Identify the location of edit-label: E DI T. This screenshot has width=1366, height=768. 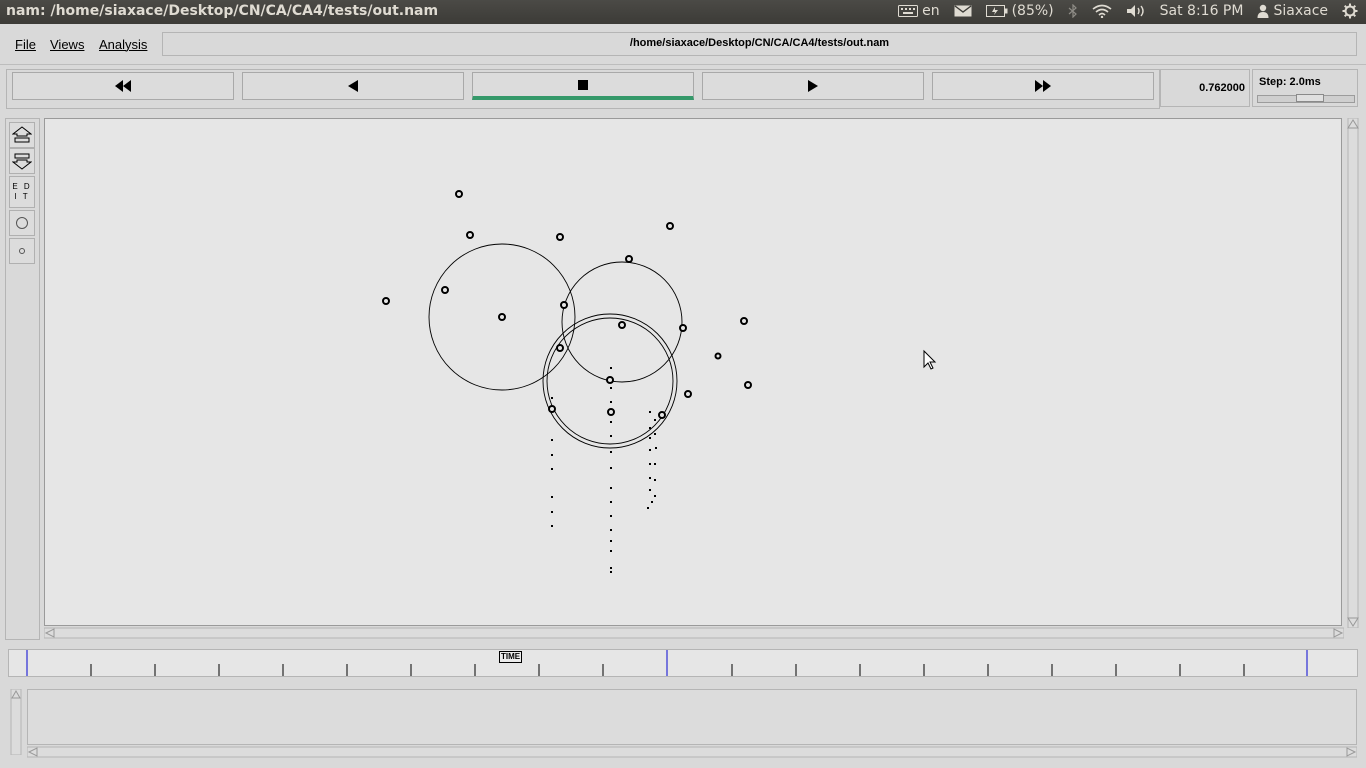
(22, 191).